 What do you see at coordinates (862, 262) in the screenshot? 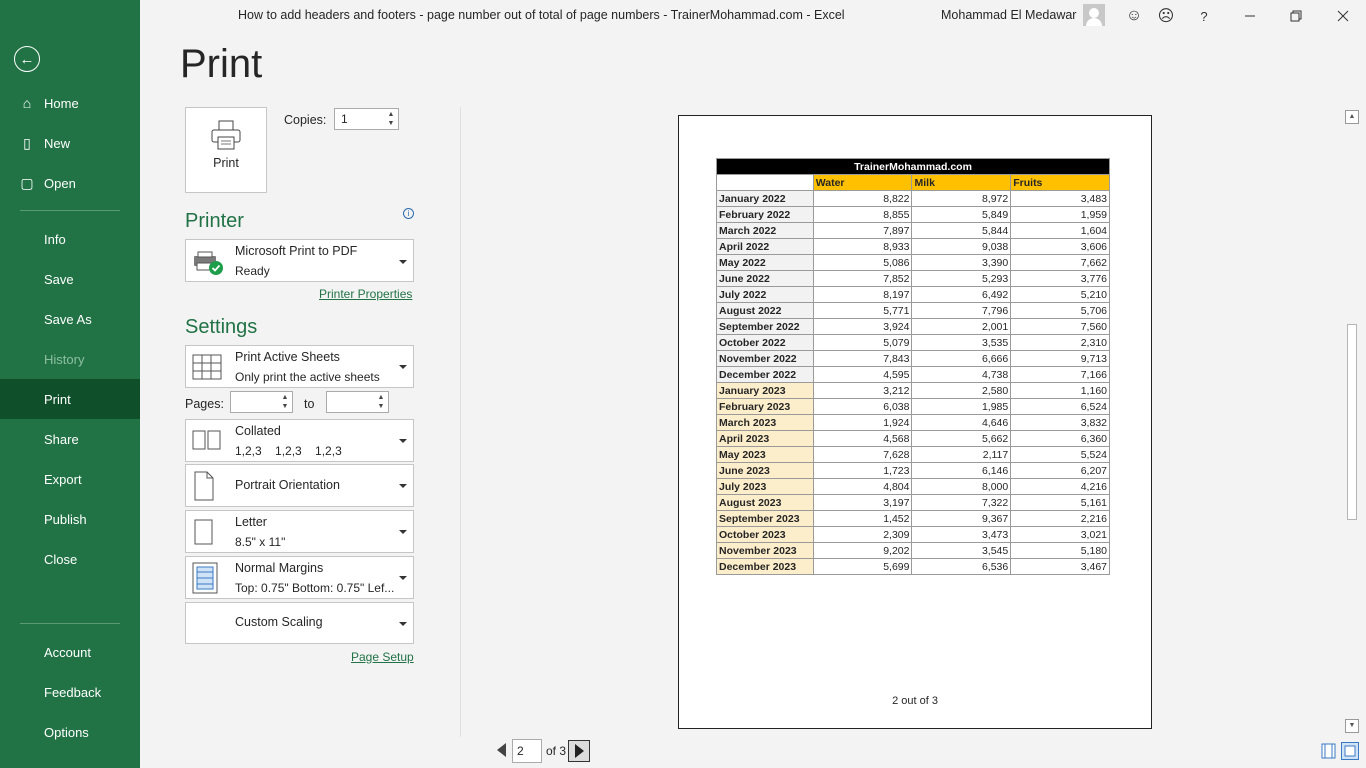
I see `water-cell: 5,086` at bounding box center [862, 262].